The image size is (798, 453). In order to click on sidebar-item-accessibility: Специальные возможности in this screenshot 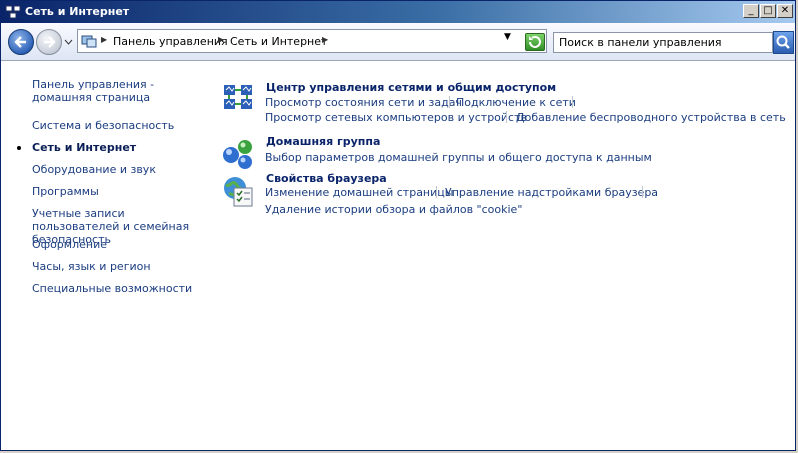, I will do `click(119, 288)`.